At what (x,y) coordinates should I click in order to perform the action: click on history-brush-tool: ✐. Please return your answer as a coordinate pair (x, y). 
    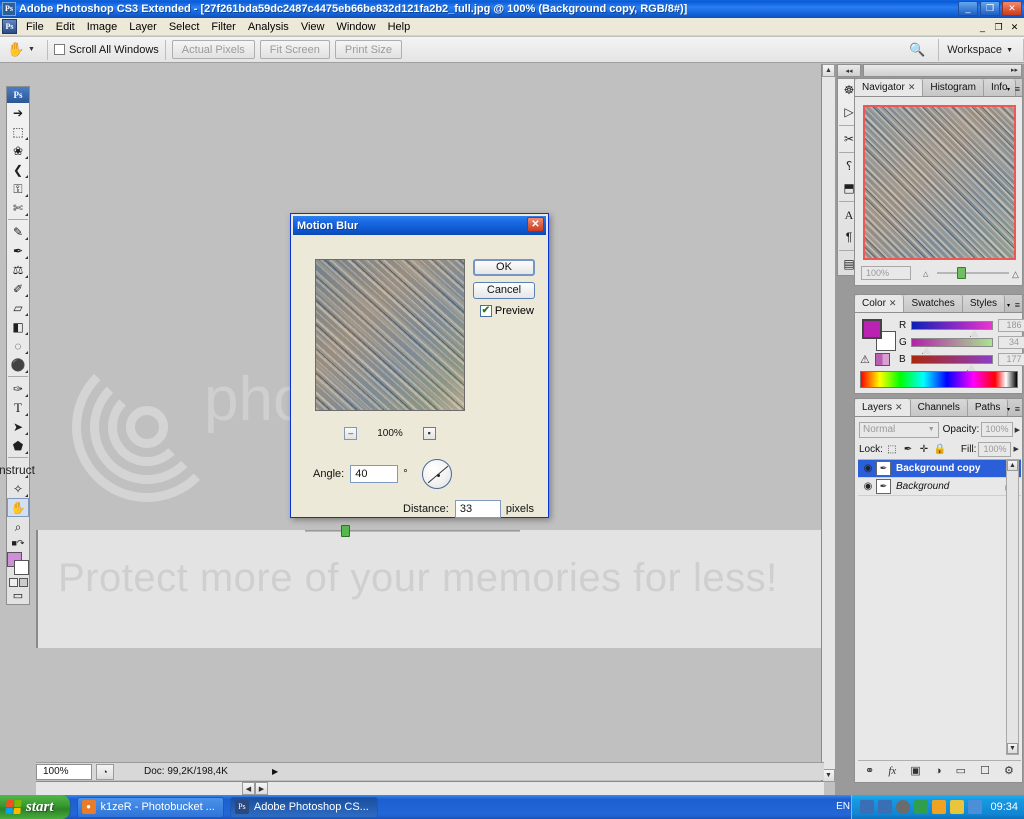
    Looking at the image, I should click on (18, 288).